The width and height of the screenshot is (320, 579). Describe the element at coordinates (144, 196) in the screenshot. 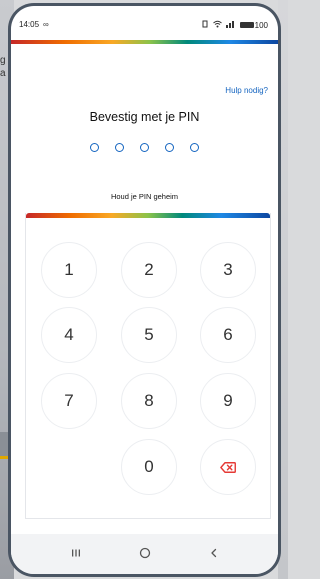

I see `pin-secret-note: Houd je PIN geheim` at that location.